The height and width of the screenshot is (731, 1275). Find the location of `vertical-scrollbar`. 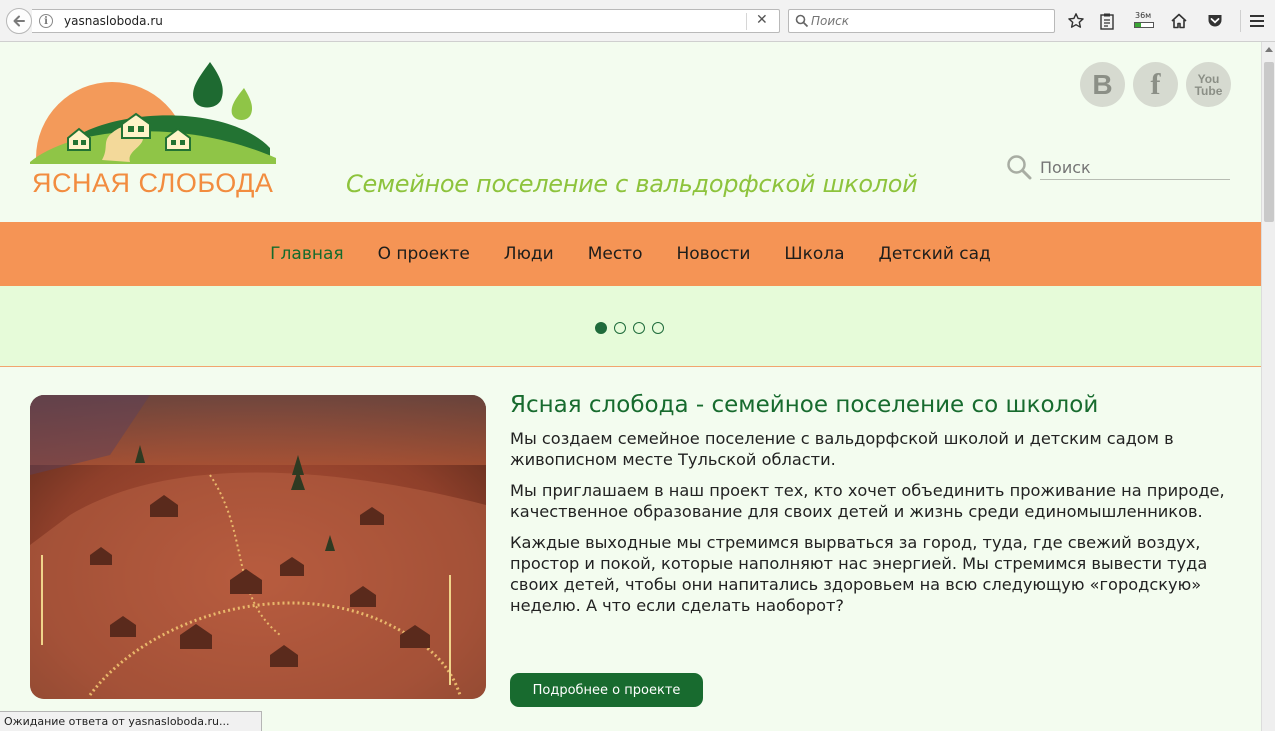

vertical-scrollbar is located at coordinates (1268, 386).